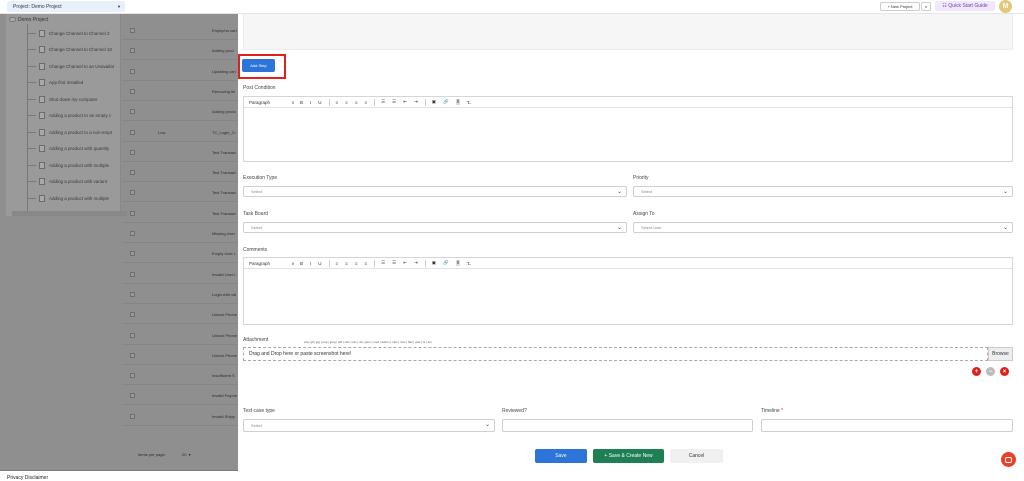  What do you see at coordinates (435, 191) in the screenshot?
I see `execution-type-select: Select ⌄` at bounding box center [435, 191].